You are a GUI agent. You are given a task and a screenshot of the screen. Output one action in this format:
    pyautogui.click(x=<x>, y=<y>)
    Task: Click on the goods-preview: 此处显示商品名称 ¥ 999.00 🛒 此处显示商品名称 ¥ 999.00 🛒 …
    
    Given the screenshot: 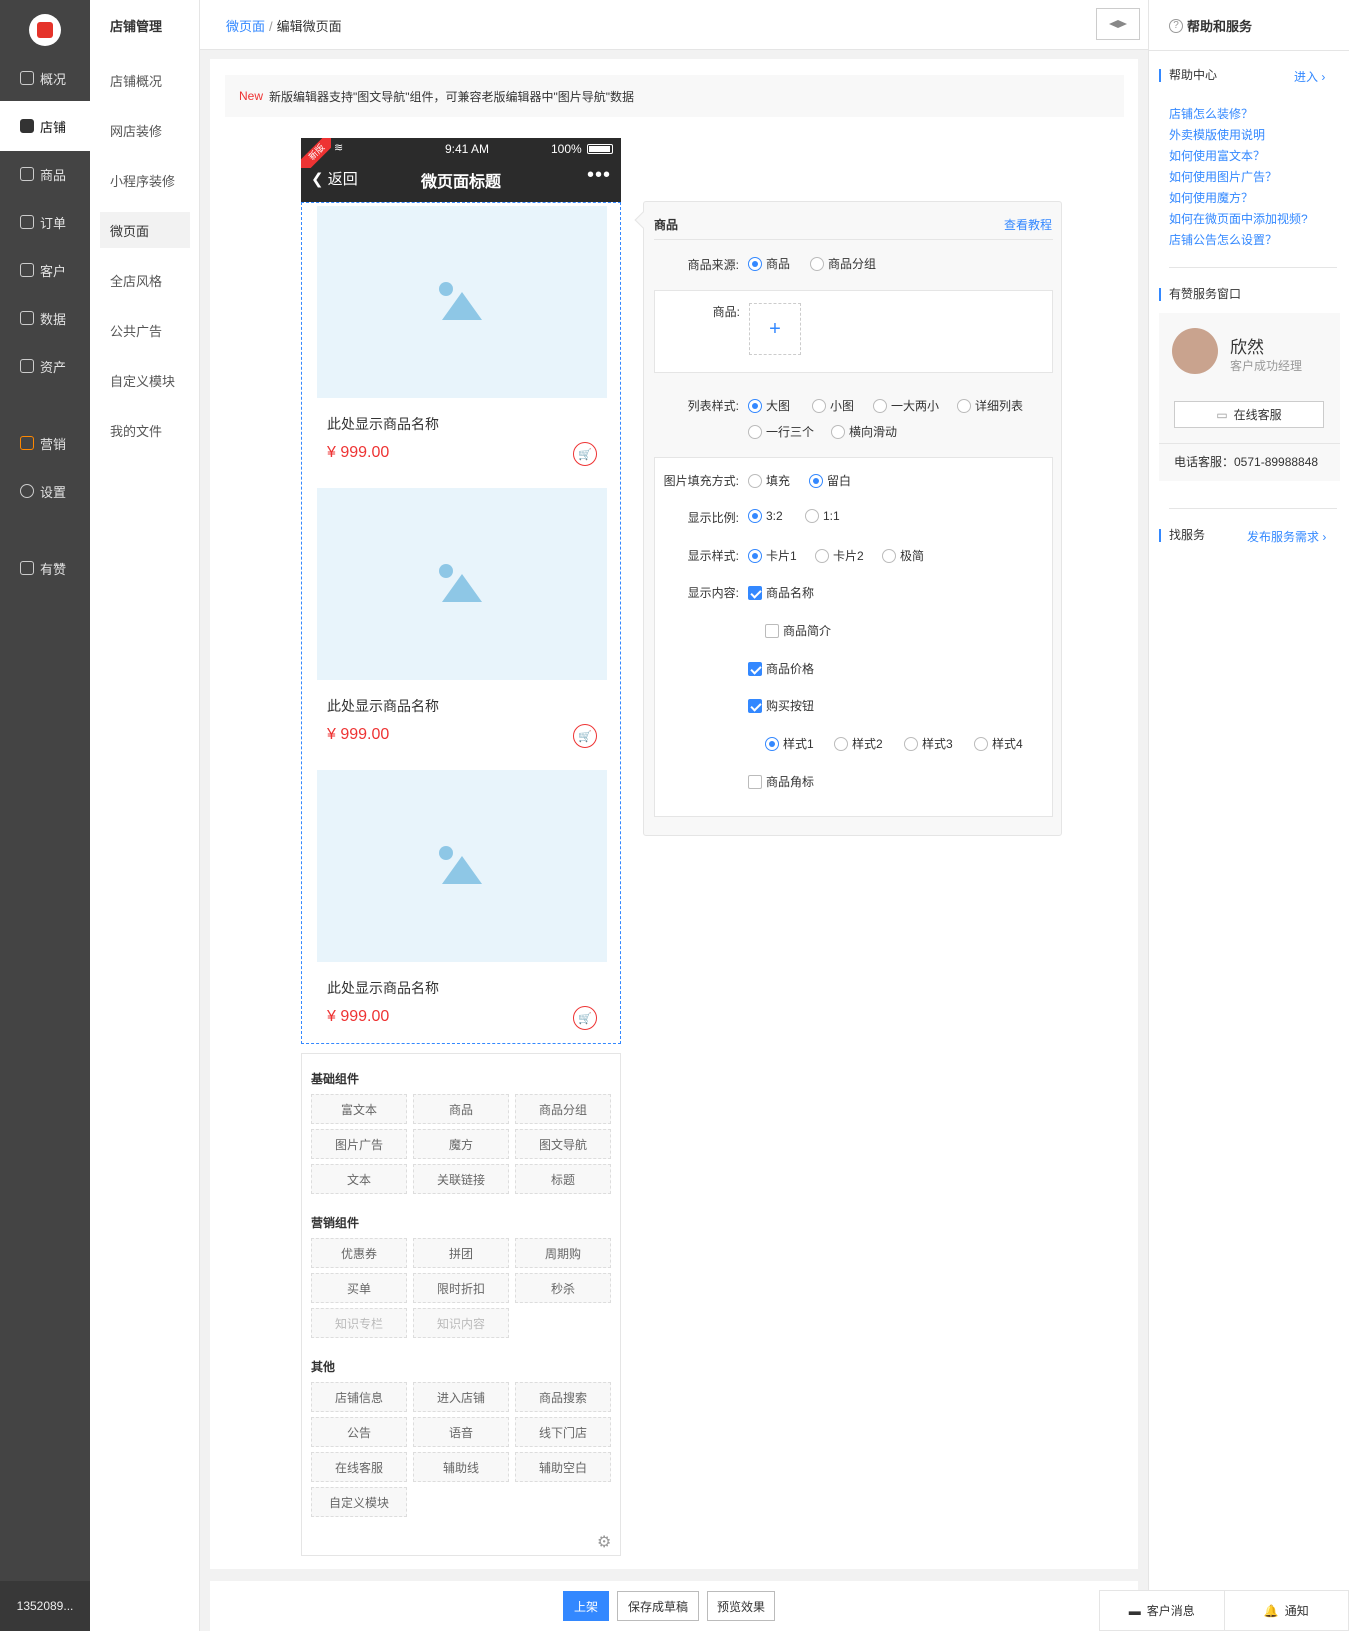 What is the action you would take?
    pyautogui.click(x=461, y=623)
    